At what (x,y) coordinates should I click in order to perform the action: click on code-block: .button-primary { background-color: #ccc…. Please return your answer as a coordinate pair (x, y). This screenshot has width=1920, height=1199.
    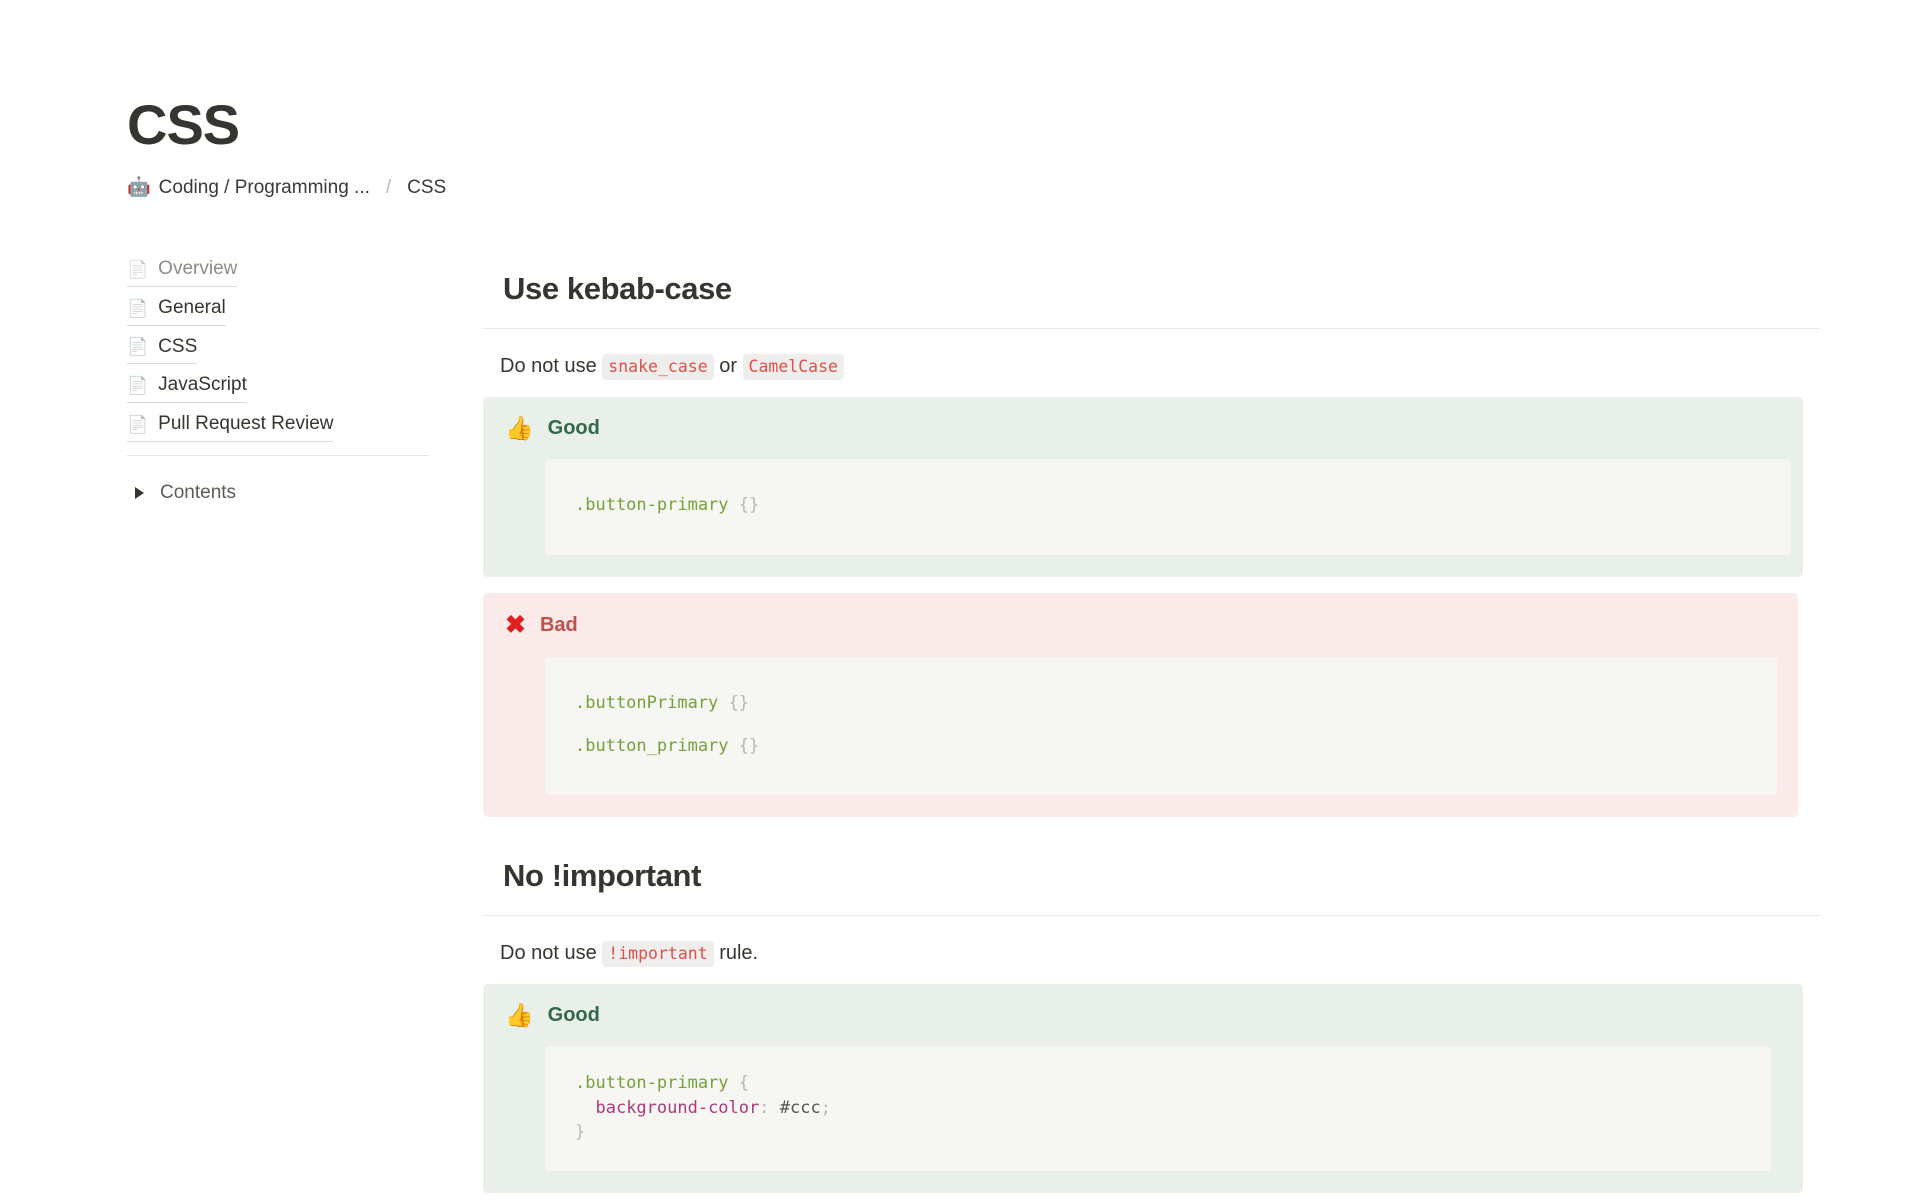
    Looking at the image, I should click on (1158, 1108).